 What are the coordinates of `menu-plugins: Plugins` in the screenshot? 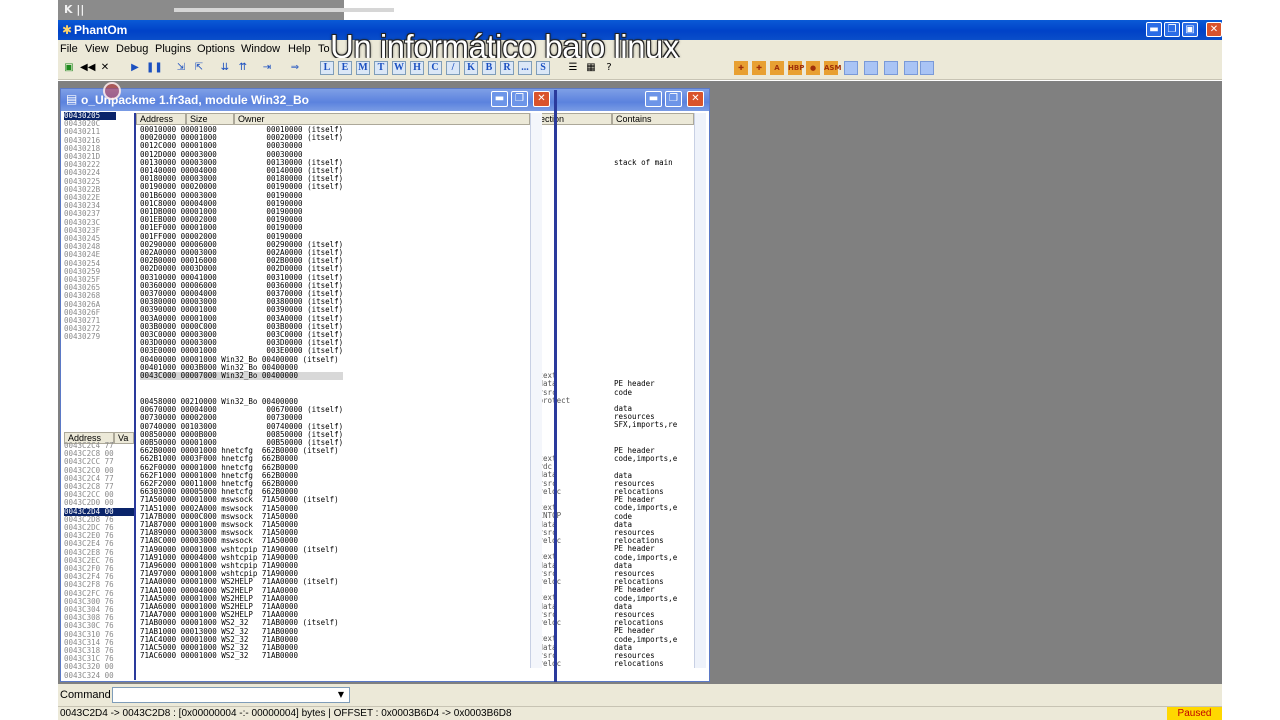 It's located at (173, 49).